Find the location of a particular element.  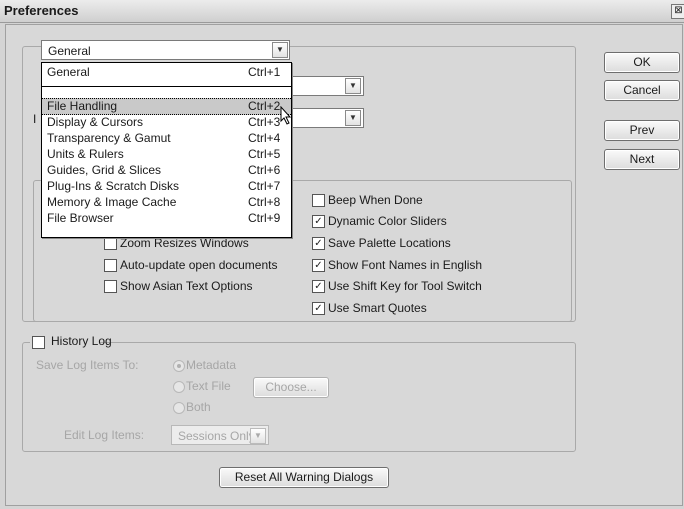

option-label: Use Shift Key for Tool Switch is located at coordinates (405, 286).